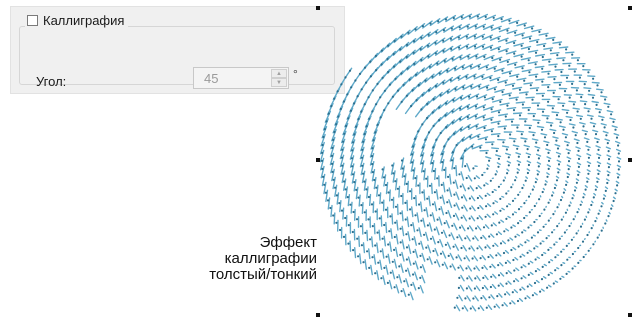  Describe the element at coordinates (630, 315) in the screenshot. I see `selection-handle-bottom-right` at that location.